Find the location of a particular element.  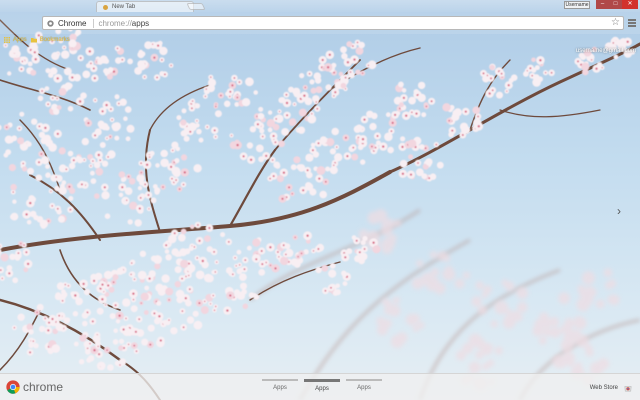

page-tab-3: Apps is located at coordinates (364, 385).